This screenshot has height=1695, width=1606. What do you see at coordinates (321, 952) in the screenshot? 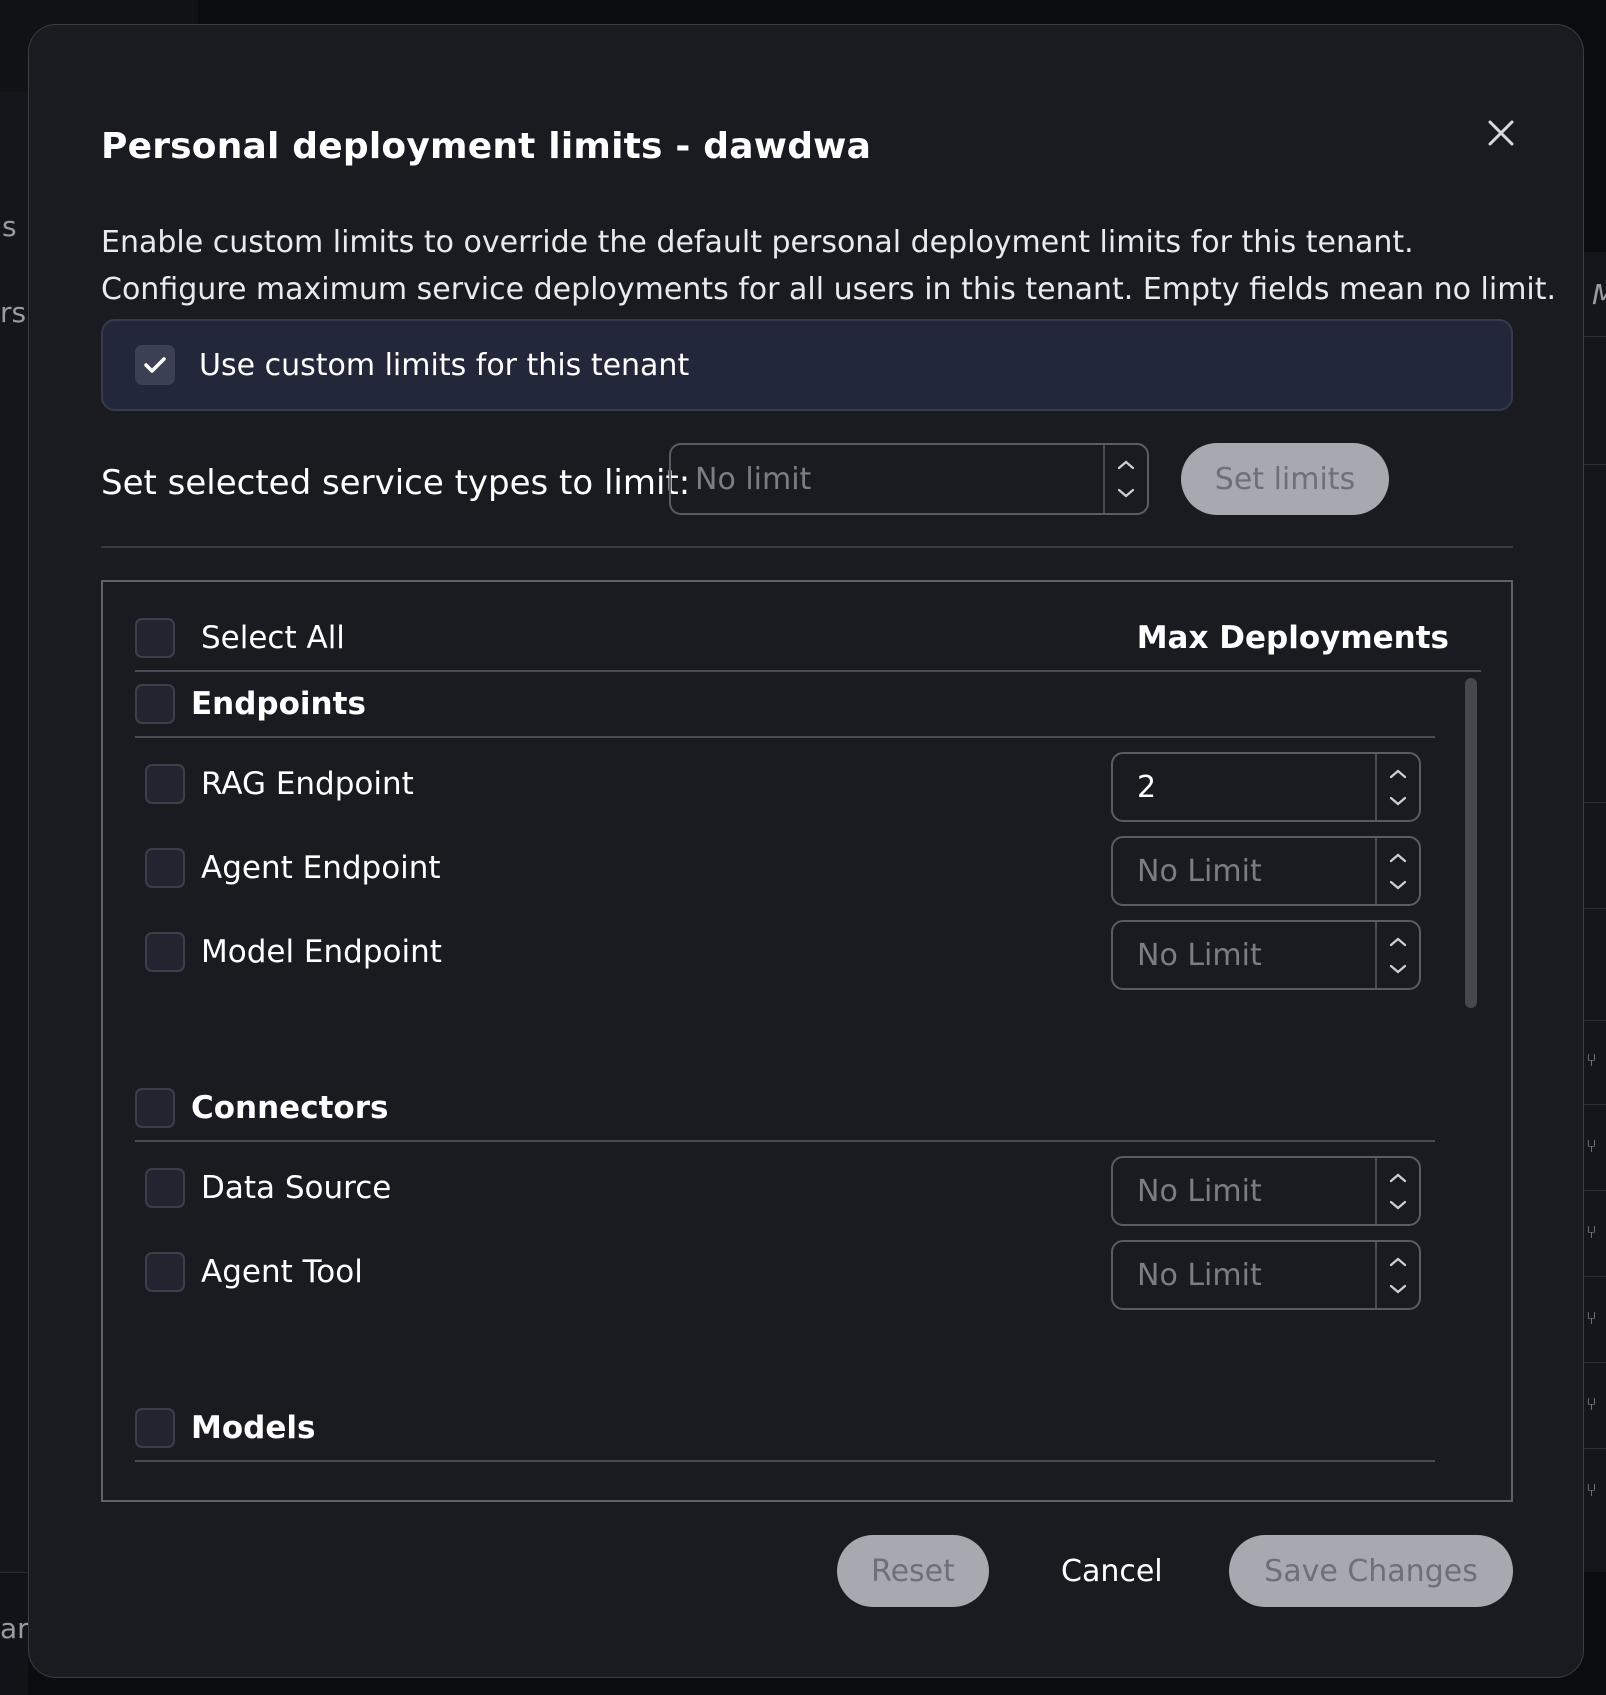
I see `item-label: Model Endpoint` at bounding box center [321, 952].